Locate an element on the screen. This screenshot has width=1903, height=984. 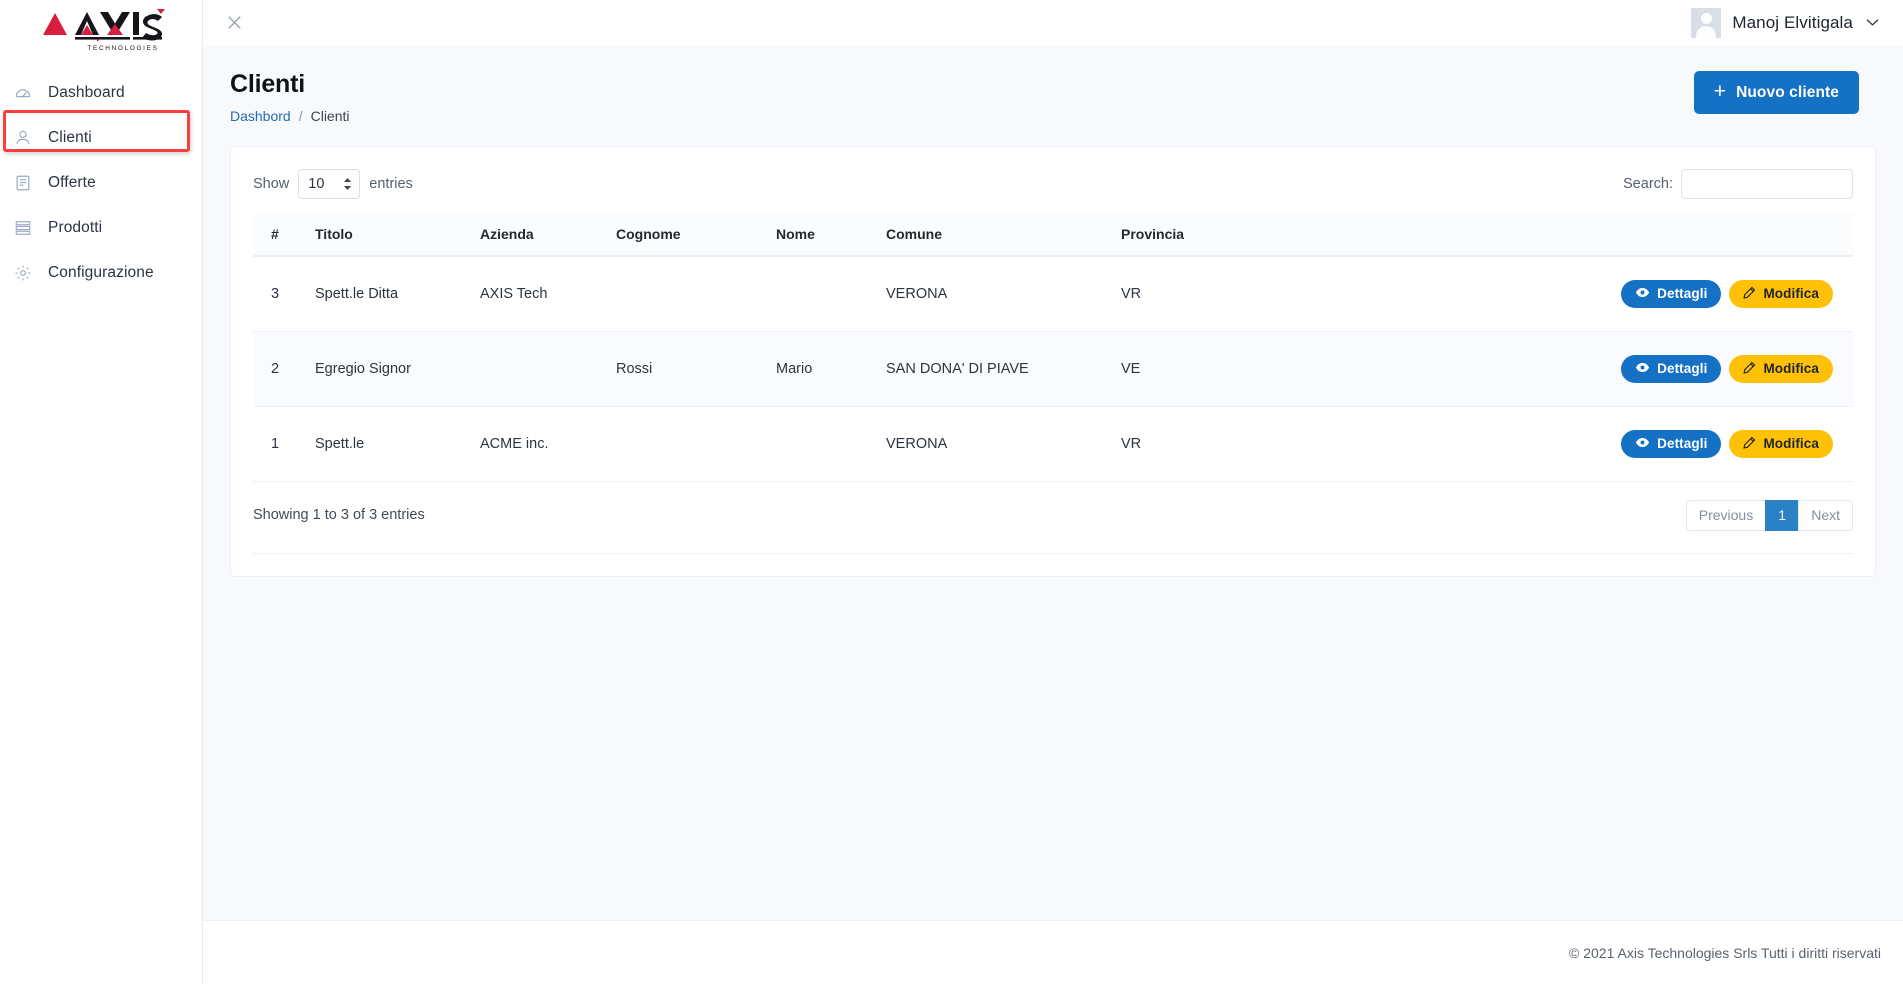
breadcrumb: Dashbord / Clienti is located at coordinates (290, 116).